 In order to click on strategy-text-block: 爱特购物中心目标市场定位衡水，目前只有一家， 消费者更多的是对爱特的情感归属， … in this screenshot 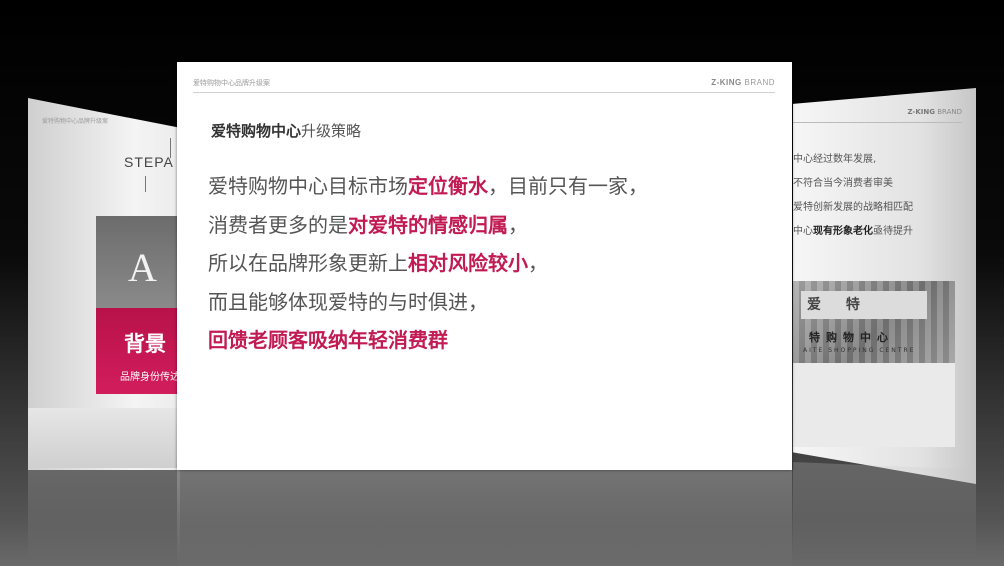, I will do `click(428, 268)`.